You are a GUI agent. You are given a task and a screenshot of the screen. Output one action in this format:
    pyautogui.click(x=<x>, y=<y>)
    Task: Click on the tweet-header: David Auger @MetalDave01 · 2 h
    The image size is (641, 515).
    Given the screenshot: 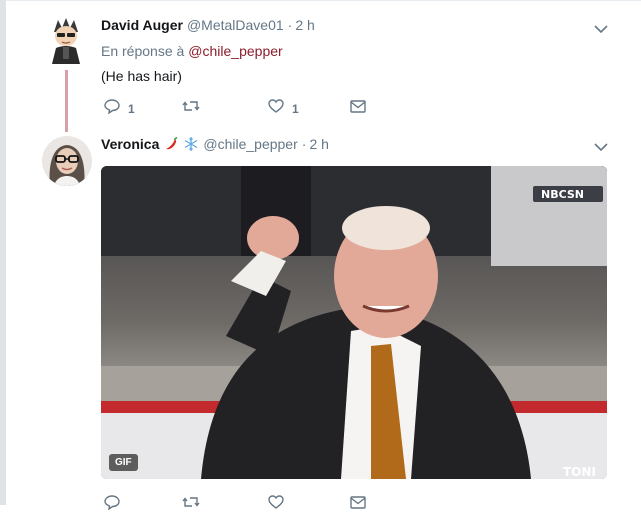 What is the action you would take?
    pyautogui.click(x=208, y=25)
    